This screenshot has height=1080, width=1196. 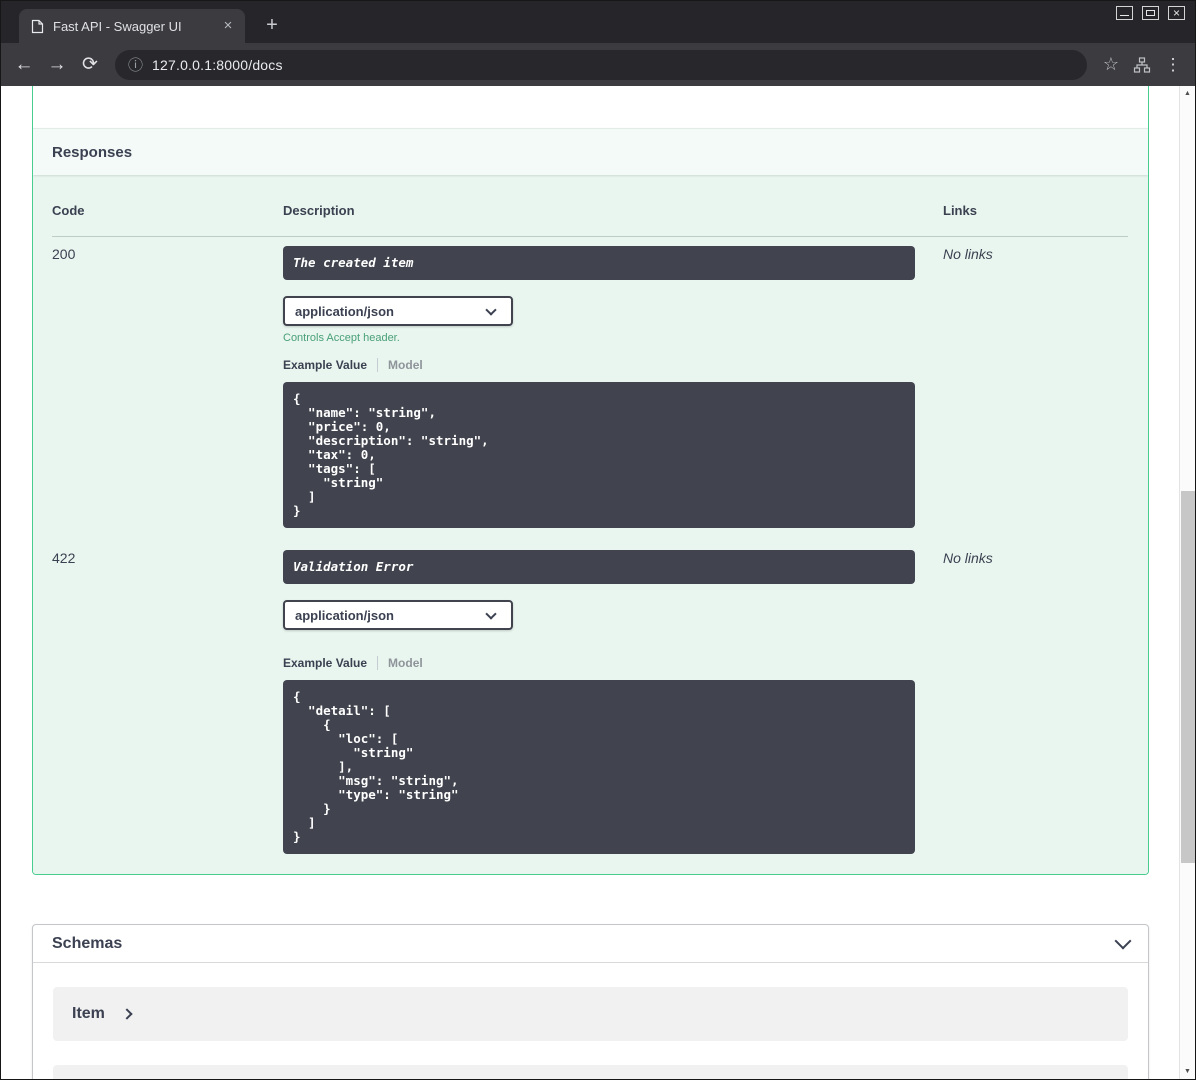 I want to click on side-panel-button, so click(x=1142, y=65).